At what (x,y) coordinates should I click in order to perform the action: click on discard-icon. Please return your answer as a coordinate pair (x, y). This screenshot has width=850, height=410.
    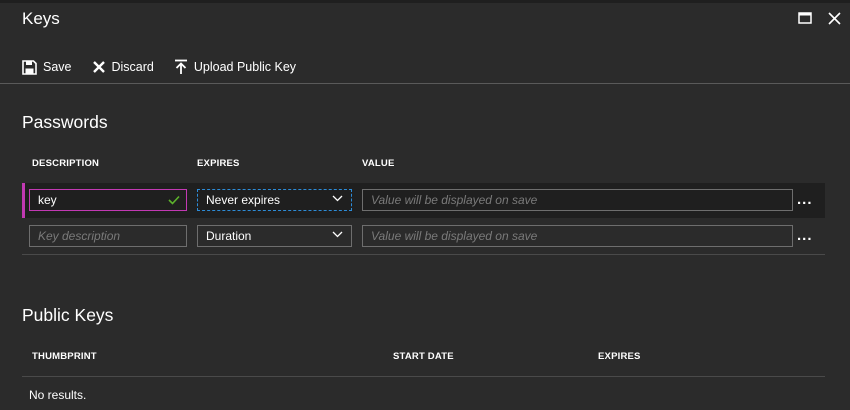
    Looking at the image, I should click on (98, 67).